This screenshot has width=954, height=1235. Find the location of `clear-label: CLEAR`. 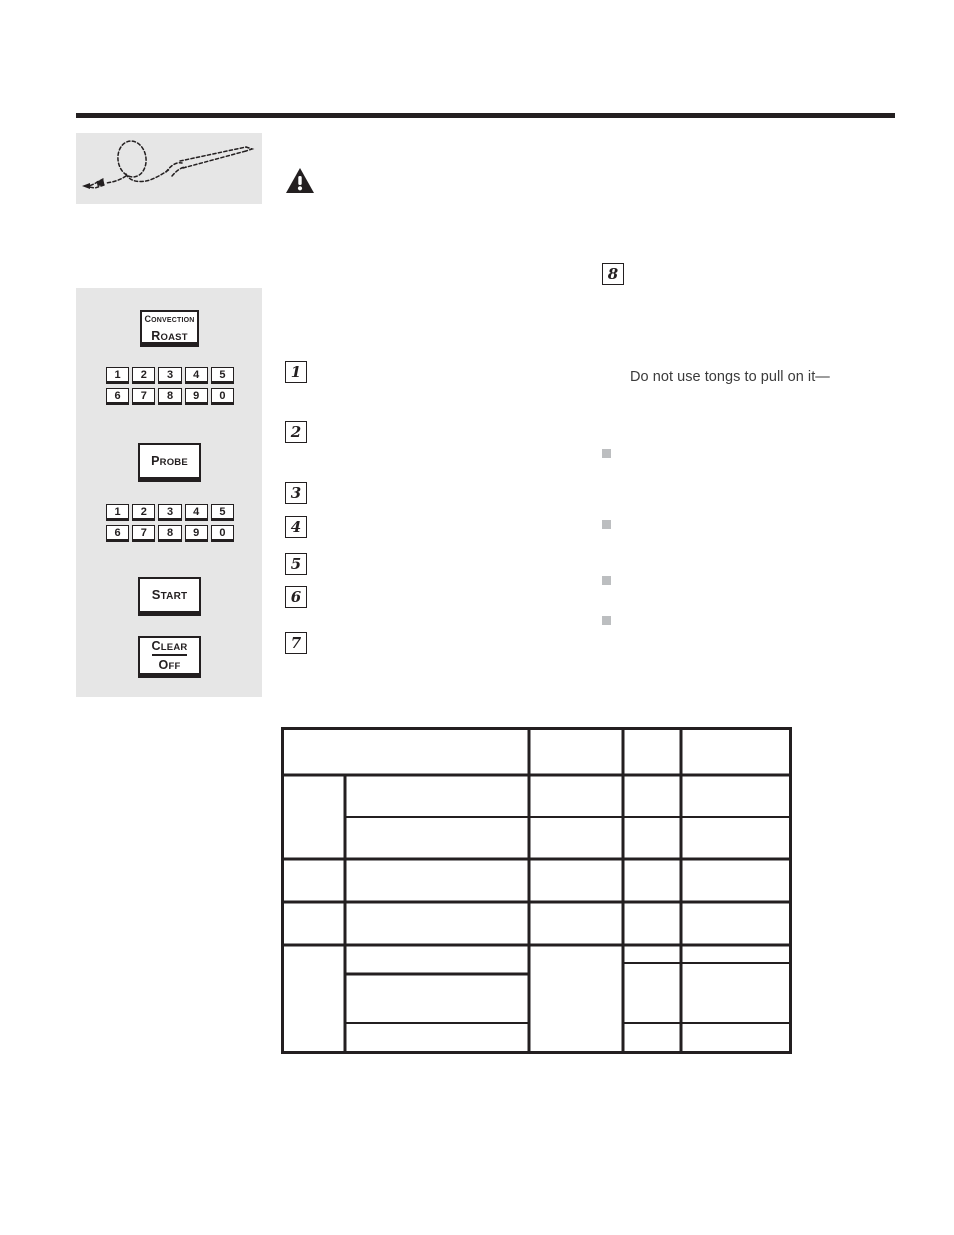

clear-label: CLEAR is located at coordinates (169, 647).